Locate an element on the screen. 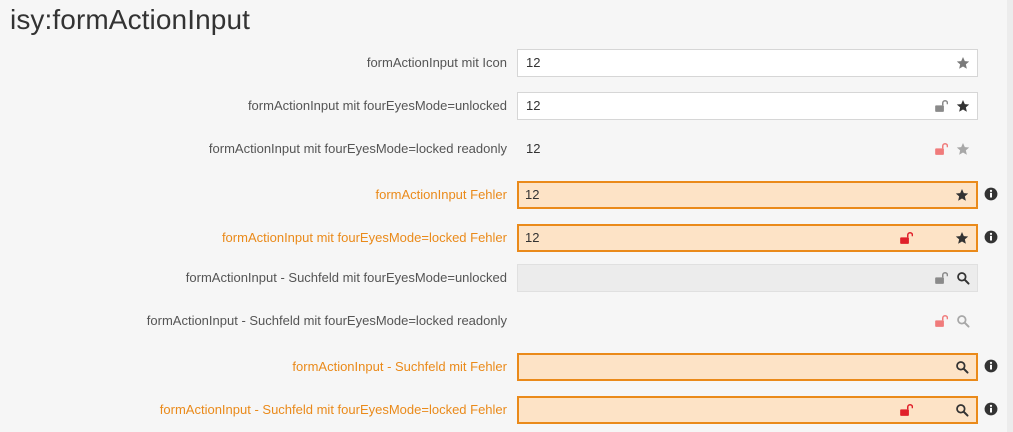 This screenshot has width=1013, height=432. form-row-error: formActionInput - Suchfeld mit Fehler is located at coordinates (506, 367).